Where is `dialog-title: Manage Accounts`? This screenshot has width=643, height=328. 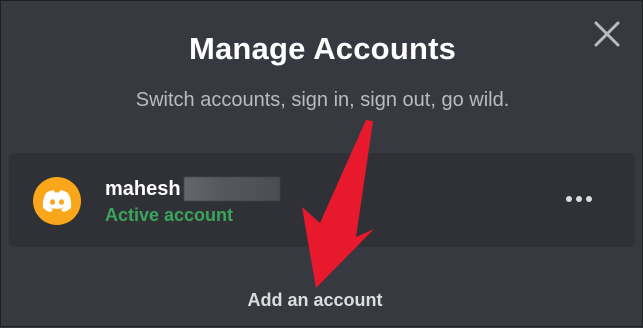 dialog-title: Manage Accounts is located at coordinates (322, 48).